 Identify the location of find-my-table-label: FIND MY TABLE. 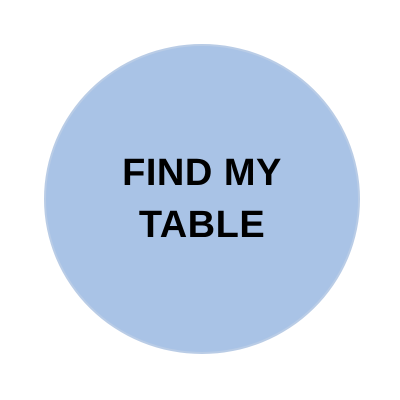
(202, 199).